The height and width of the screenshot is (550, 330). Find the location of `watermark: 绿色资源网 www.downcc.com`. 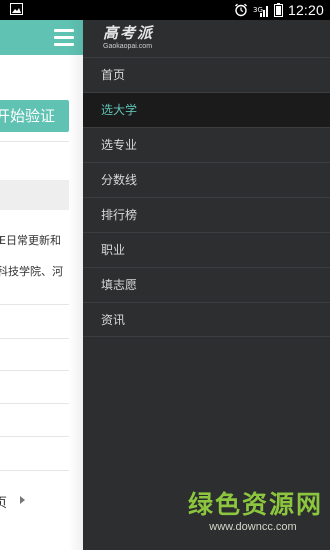

watermark: 绿色资源网 www.downcc.com is located at coordinates (256, 512).